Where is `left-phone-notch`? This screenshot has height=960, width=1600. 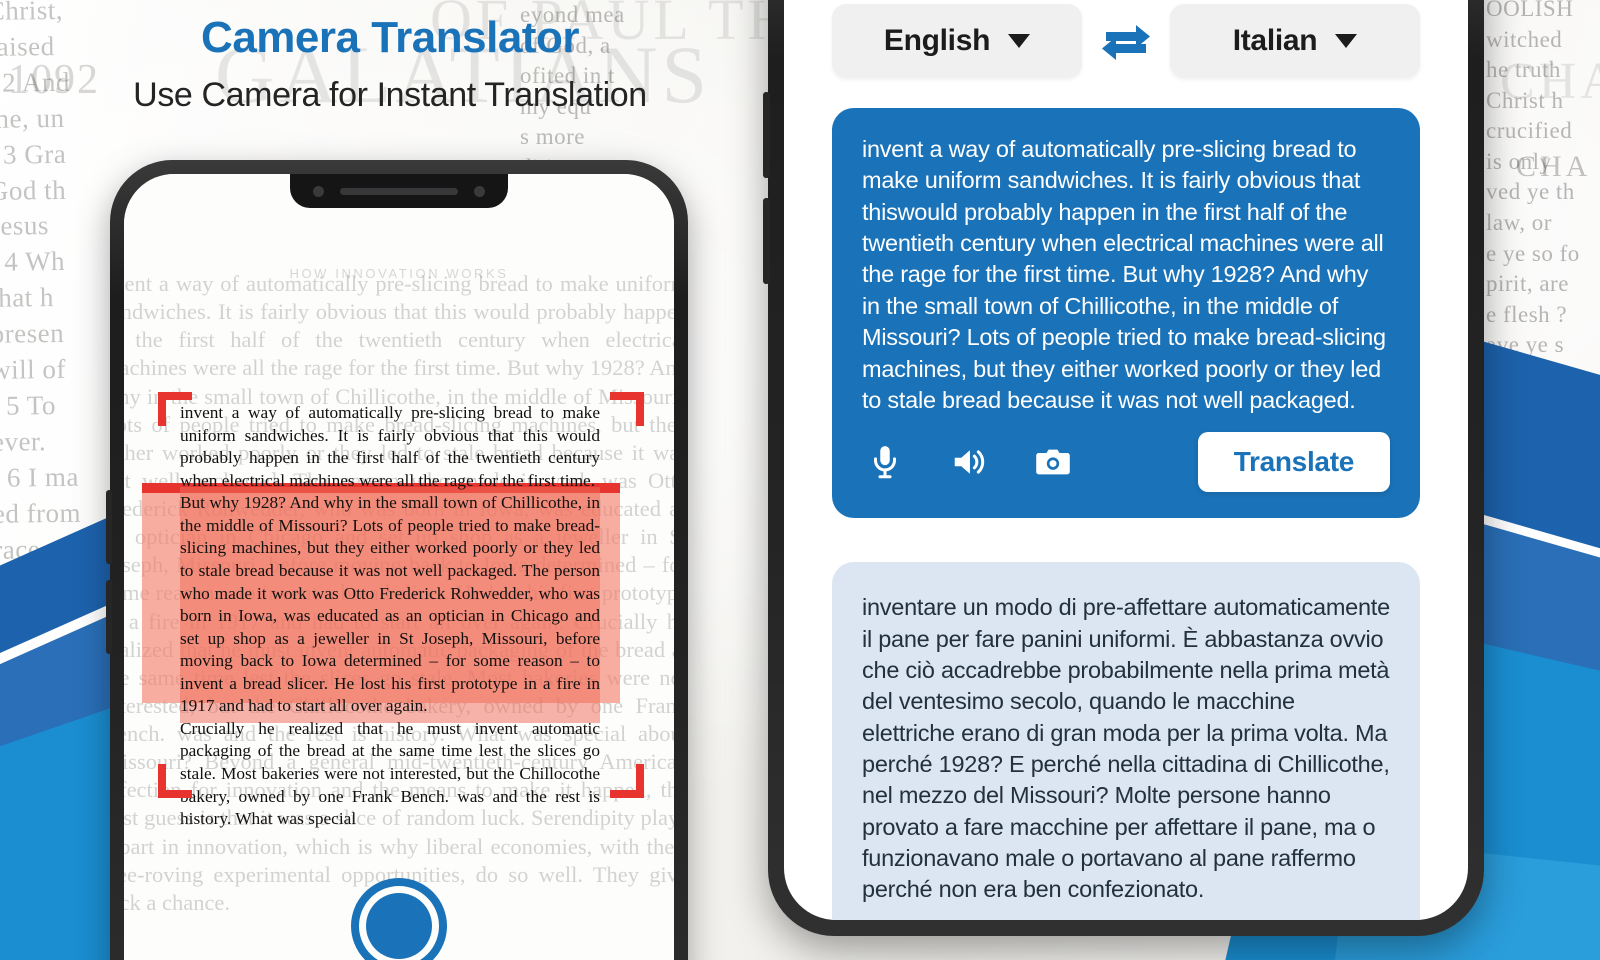
left-phone-notch is located at coordinates (399, 191).